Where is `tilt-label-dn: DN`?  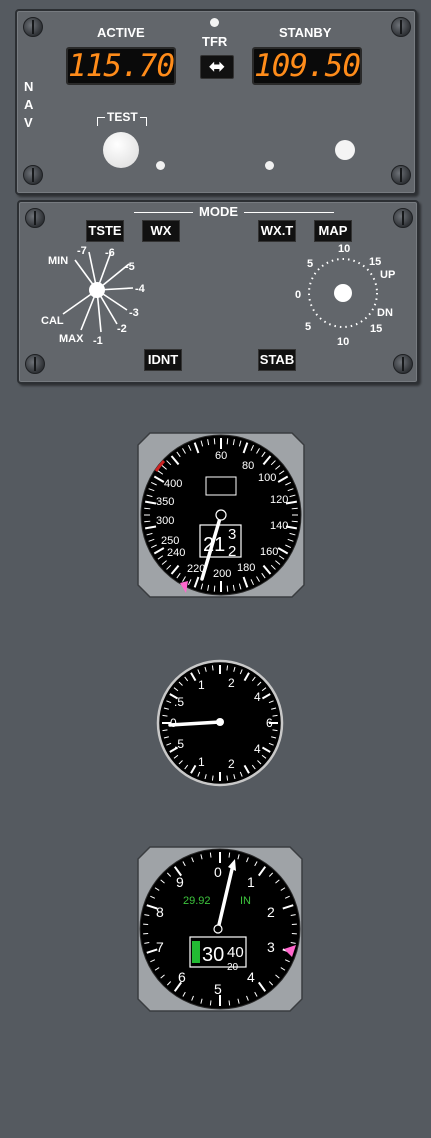 tilt-label-dn: DN is located at coordinates (385, 313).